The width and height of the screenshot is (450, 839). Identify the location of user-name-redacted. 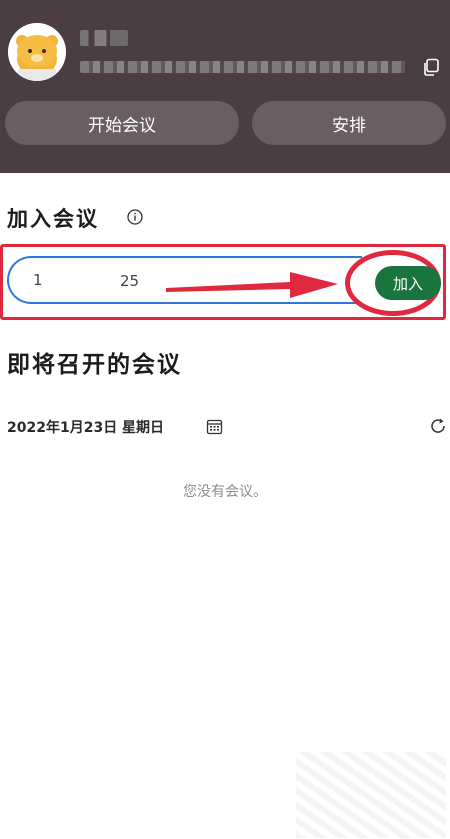
(104, 38).